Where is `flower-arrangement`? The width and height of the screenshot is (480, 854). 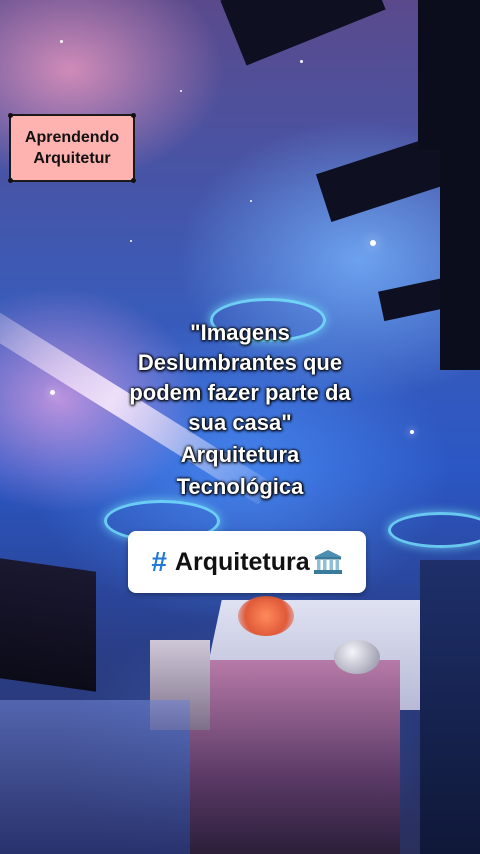
flower-arrangement is located at coordinates (266, 616).